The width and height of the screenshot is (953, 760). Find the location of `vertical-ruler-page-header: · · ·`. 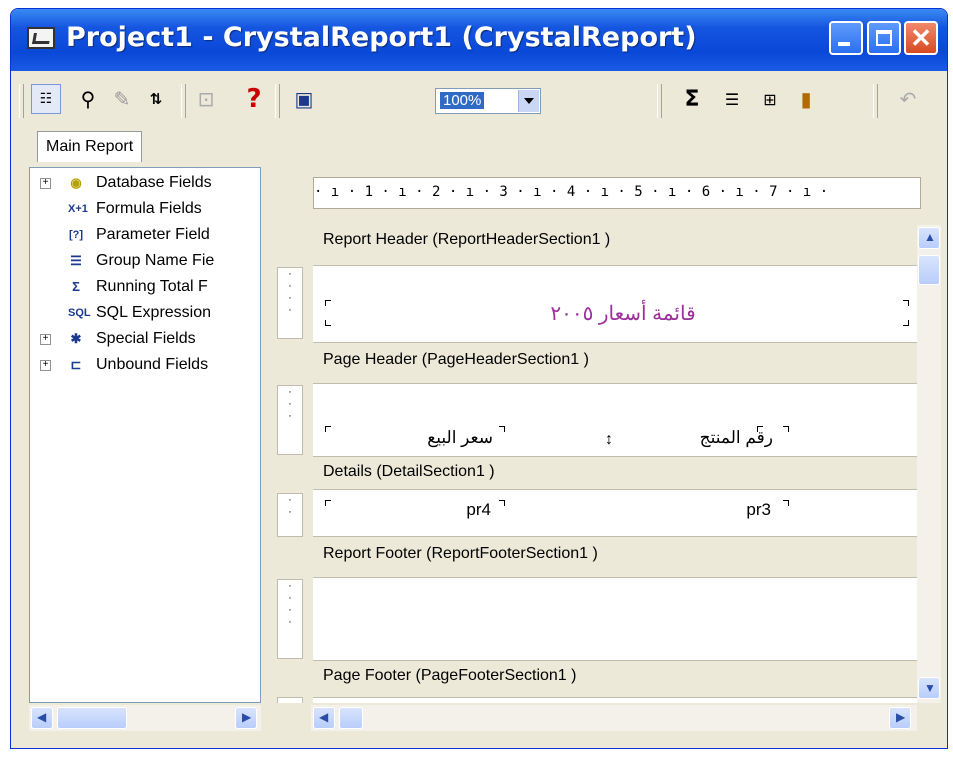

vertical-ruler-page-header: · · · is located at coordinates (290, 420).